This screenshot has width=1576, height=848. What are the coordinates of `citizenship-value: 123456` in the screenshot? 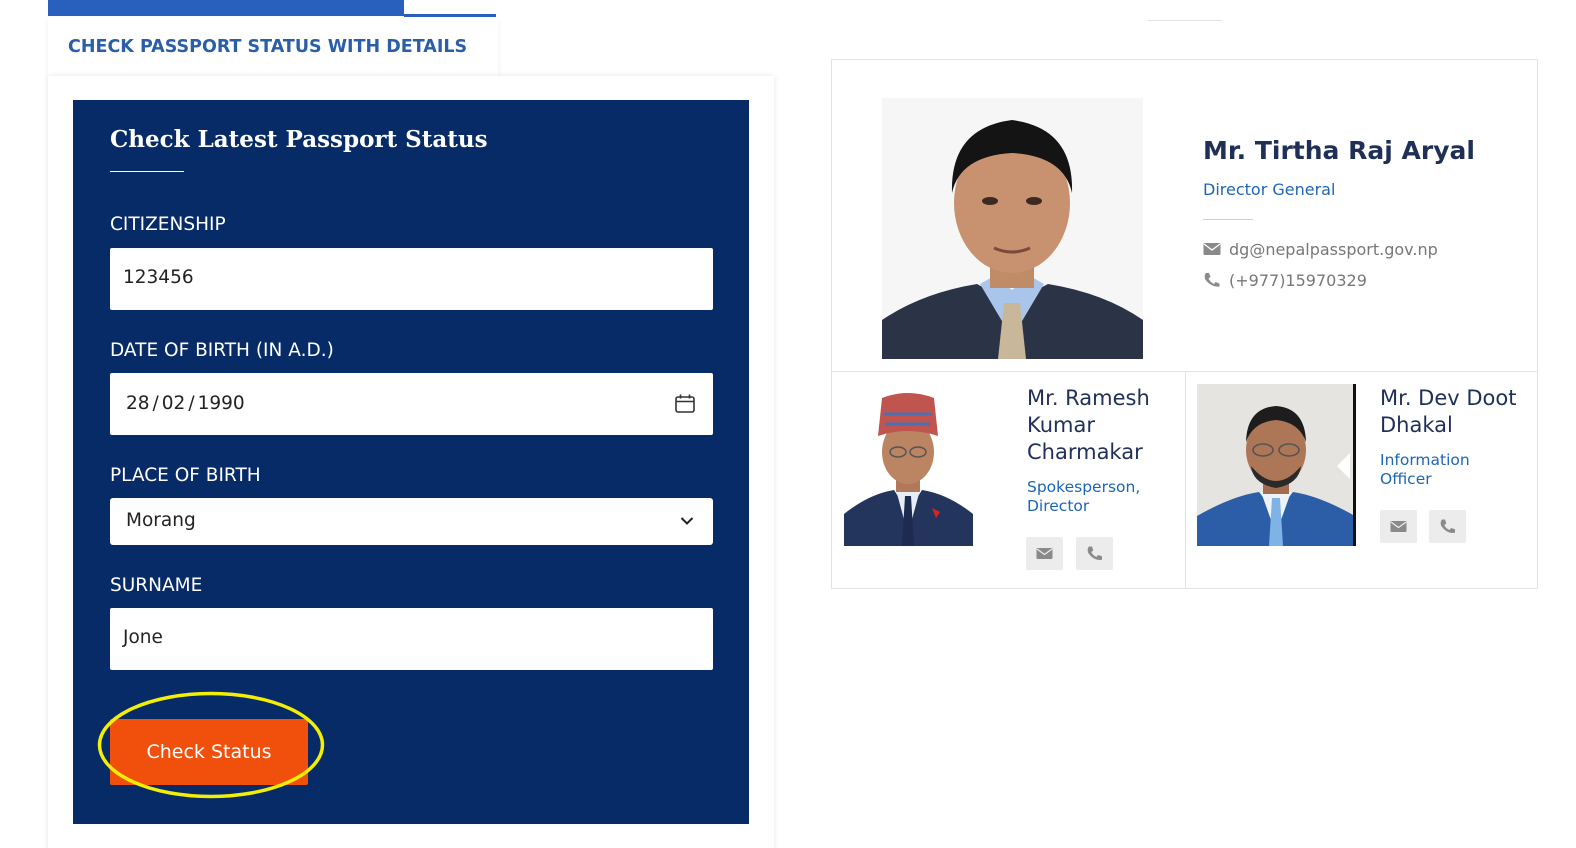 It's located at (158, 277).